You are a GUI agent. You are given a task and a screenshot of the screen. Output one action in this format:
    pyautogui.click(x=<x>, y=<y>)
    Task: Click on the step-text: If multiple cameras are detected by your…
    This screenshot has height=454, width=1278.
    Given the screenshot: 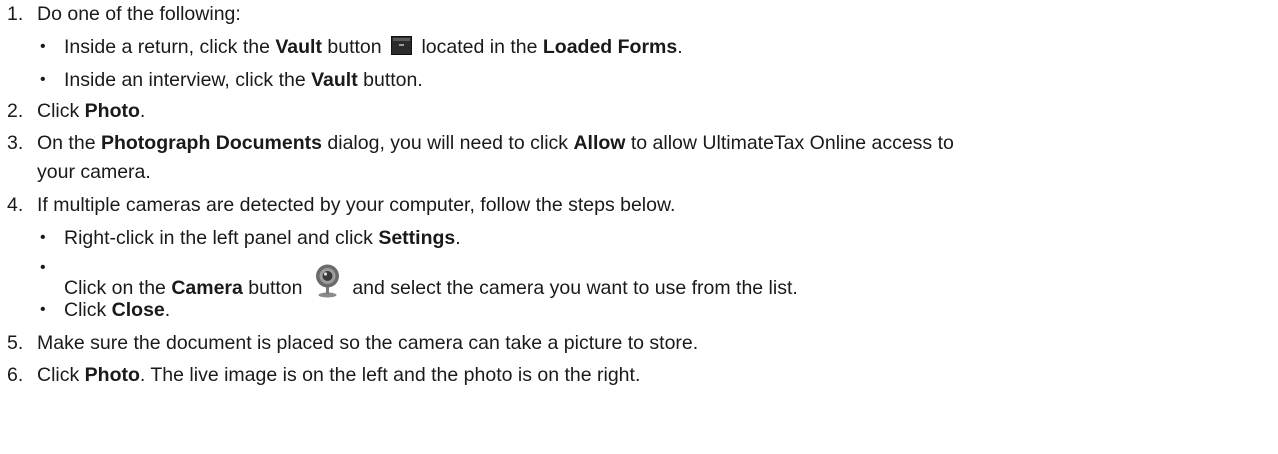 What is the action you would take?
    pyautogui.click(x=356, y=205)
    